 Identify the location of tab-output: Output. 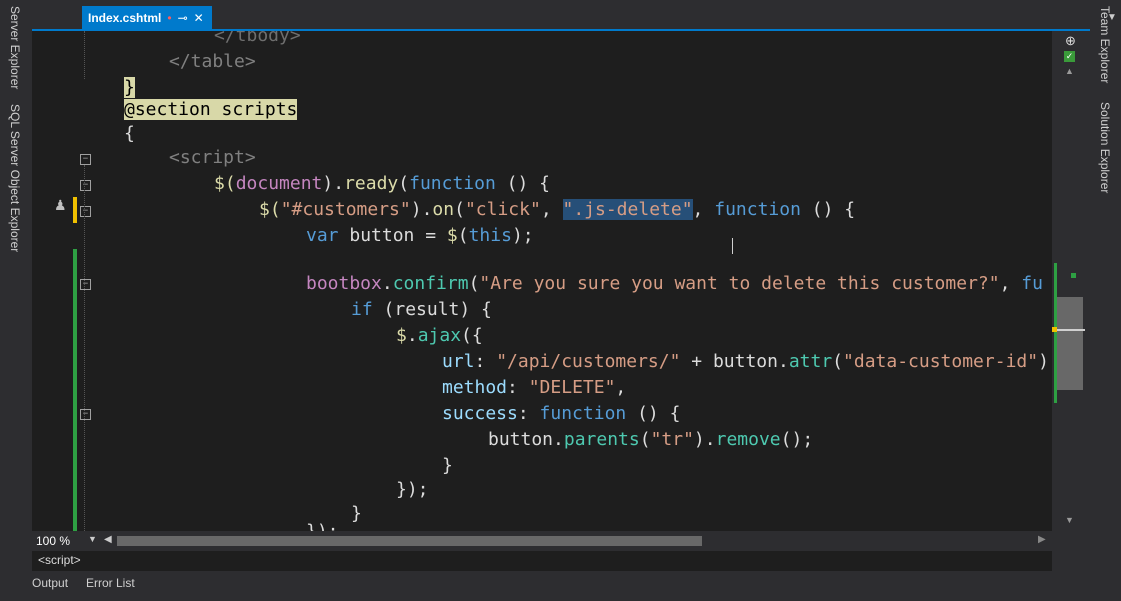
(50, 583).